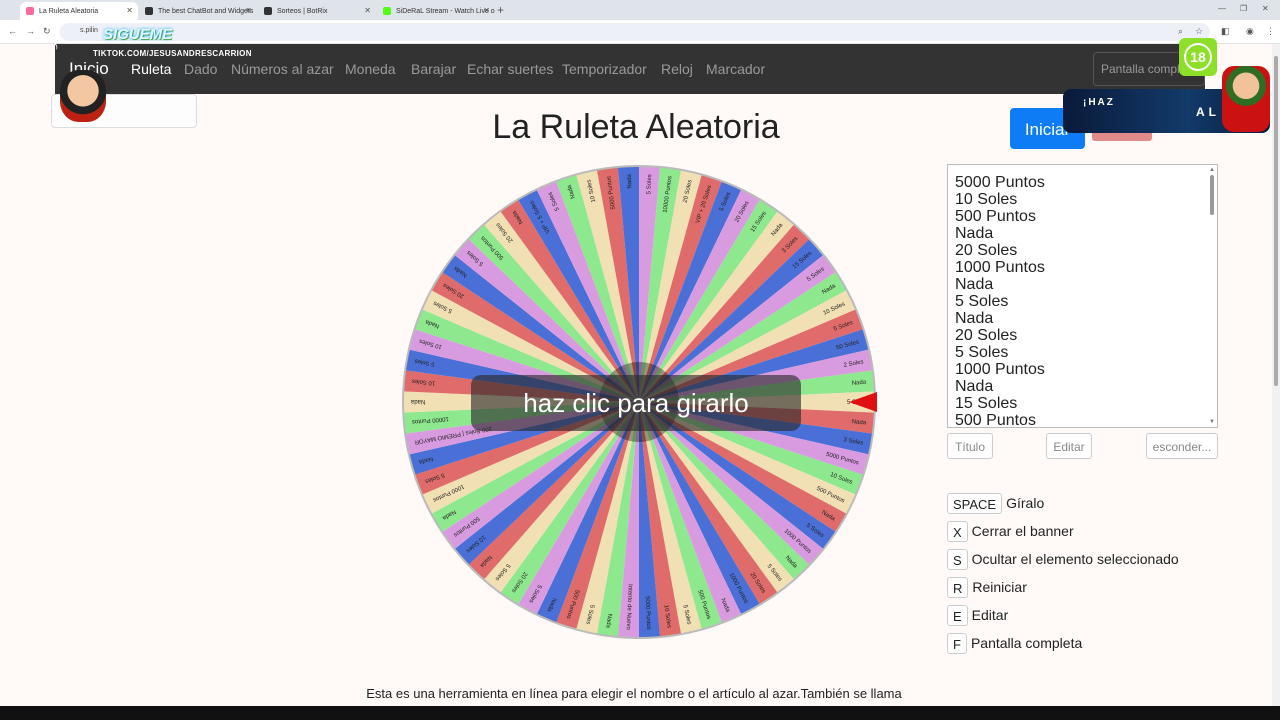  Describe the element at coordinates (151, 69) in the screenshot. I see `nav-ruleta: Ruleta` at that location.